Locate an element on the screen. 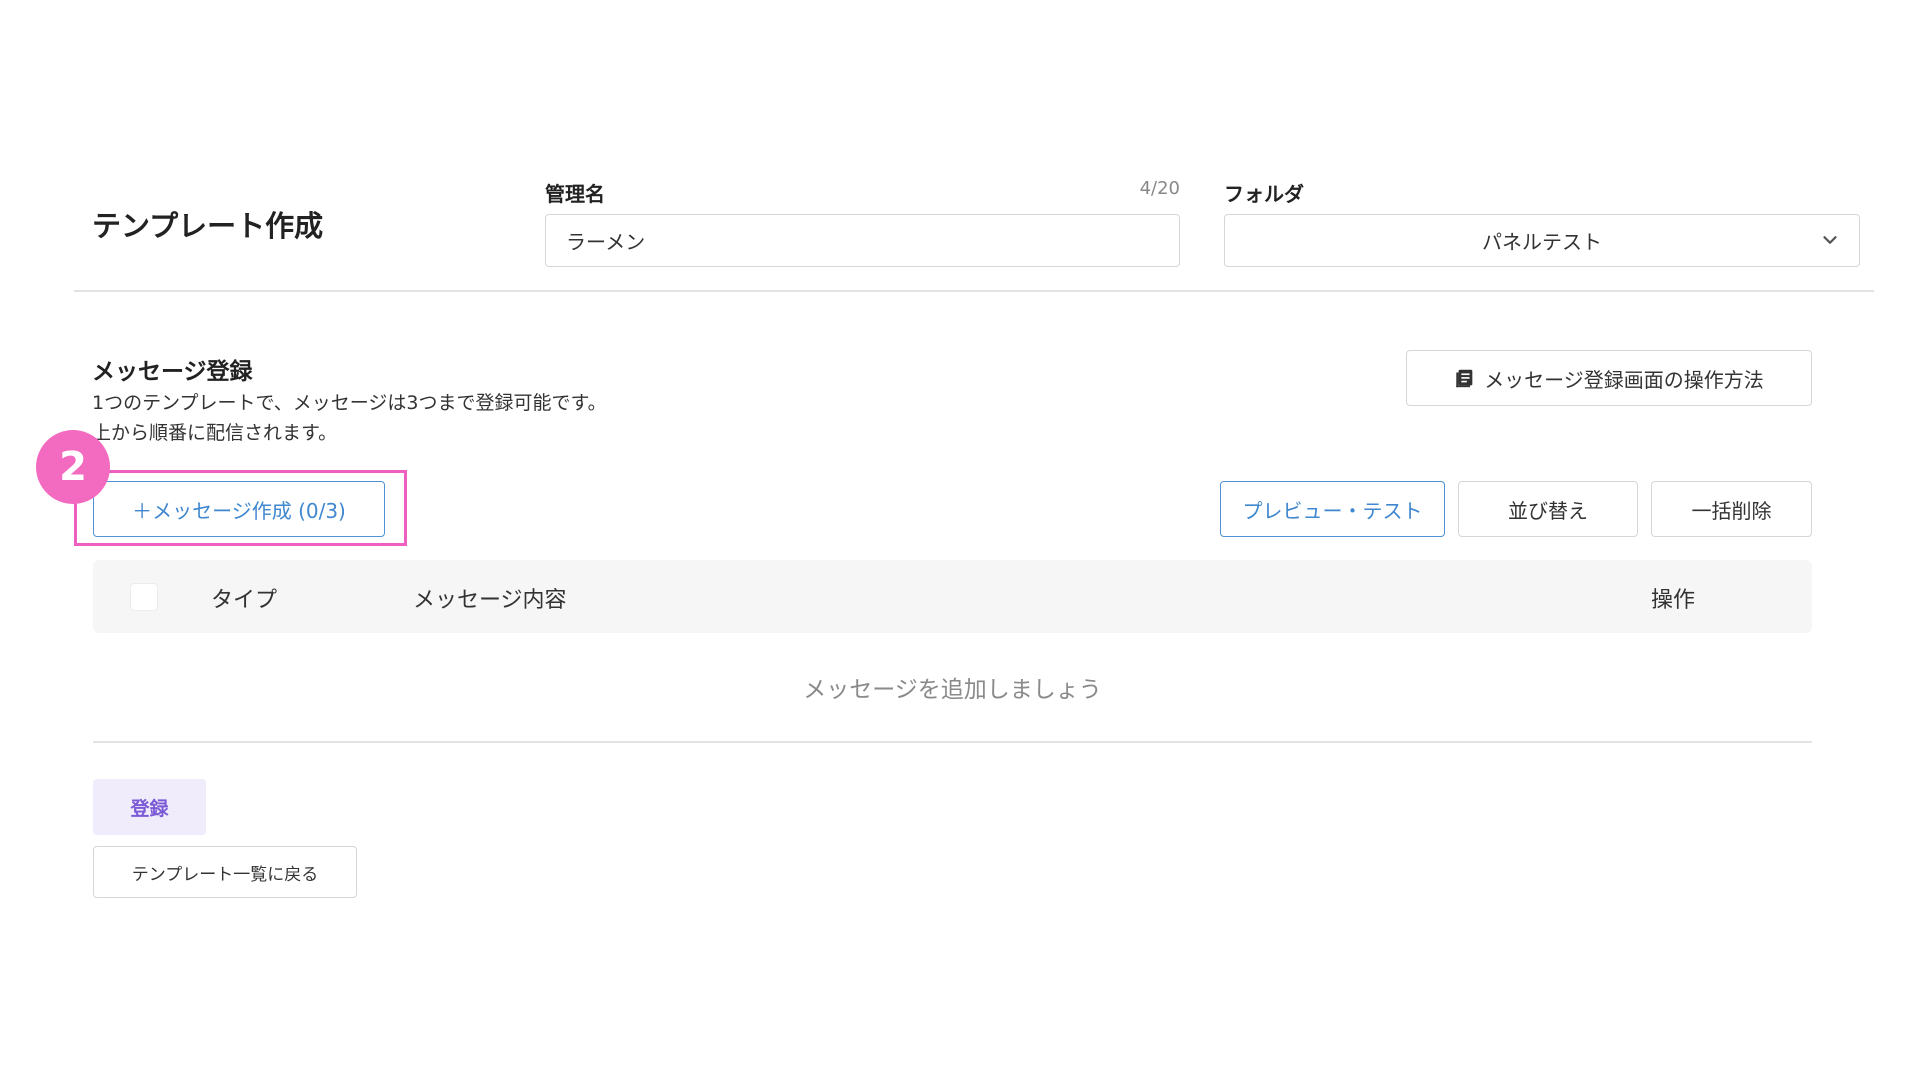 This screenshot has height=1080, width=1920. folder-select-value: パネルテスト is located at coordinates (1542, 242).